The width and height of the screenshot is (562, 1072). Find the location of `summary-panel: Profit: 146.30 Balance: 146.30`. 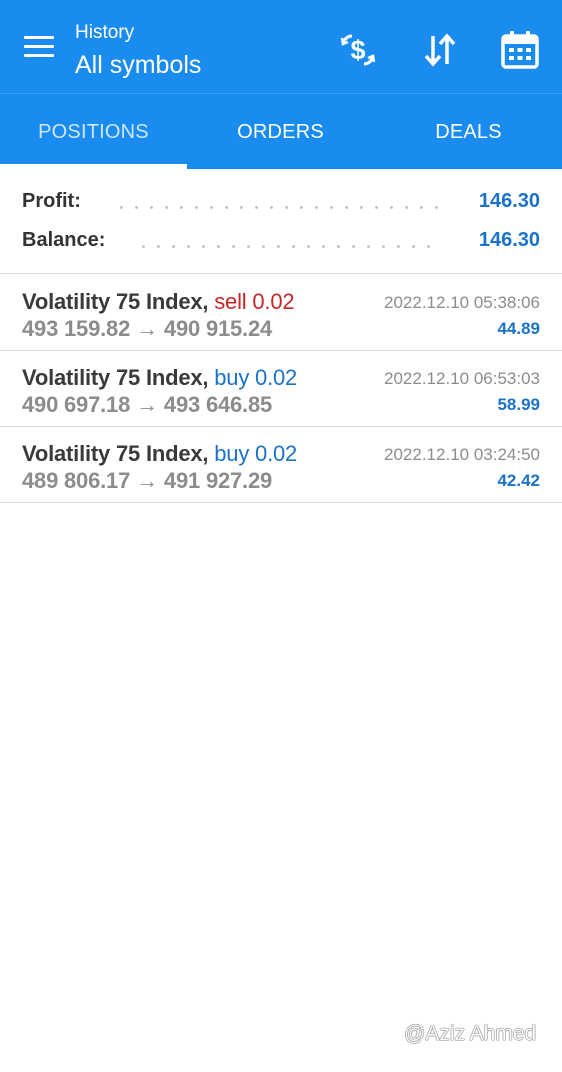

summary-panel: Profit: 146.30 Balance: 146.30 is located at coordinates (281, 221).